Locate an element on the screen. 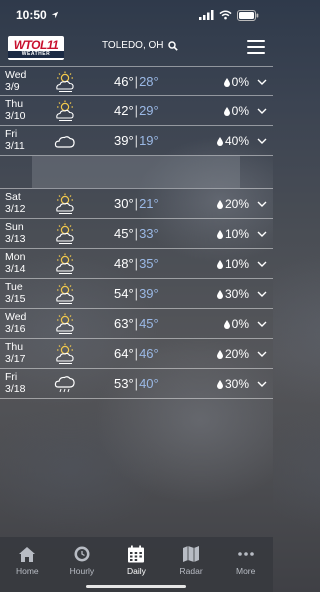  forecast-row: Fri 3/11 39°|19° 40% is located at coordinates (136, 141).